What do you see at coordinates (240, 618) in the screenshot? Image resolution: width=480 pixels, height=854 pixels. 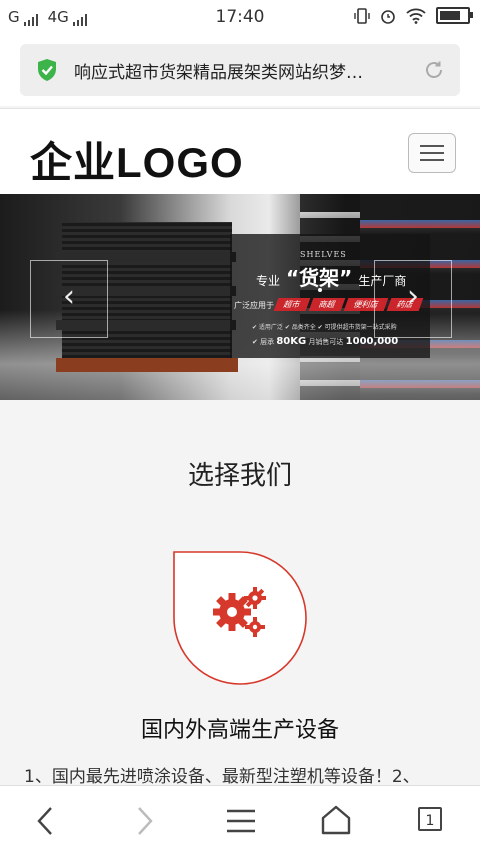 I see `gears-icon` at bounding box center [240, 618].